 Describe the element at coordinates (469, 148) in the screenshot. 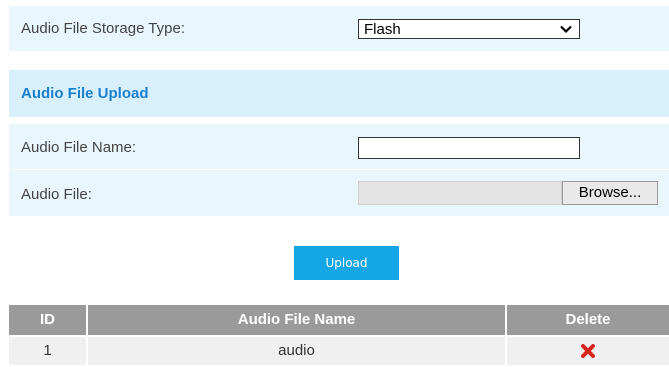

I see `audio-file-name-input` at that location.